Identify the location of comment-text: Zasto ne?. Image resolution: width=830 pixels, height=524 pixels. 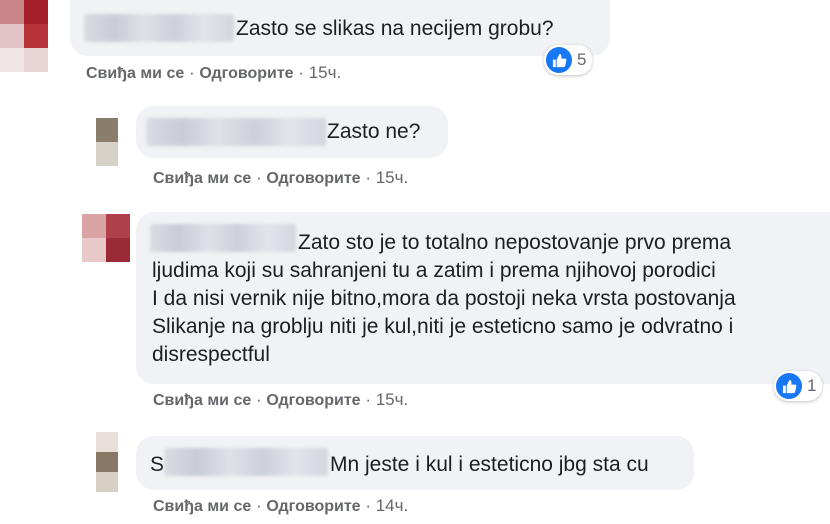
(374, 131).